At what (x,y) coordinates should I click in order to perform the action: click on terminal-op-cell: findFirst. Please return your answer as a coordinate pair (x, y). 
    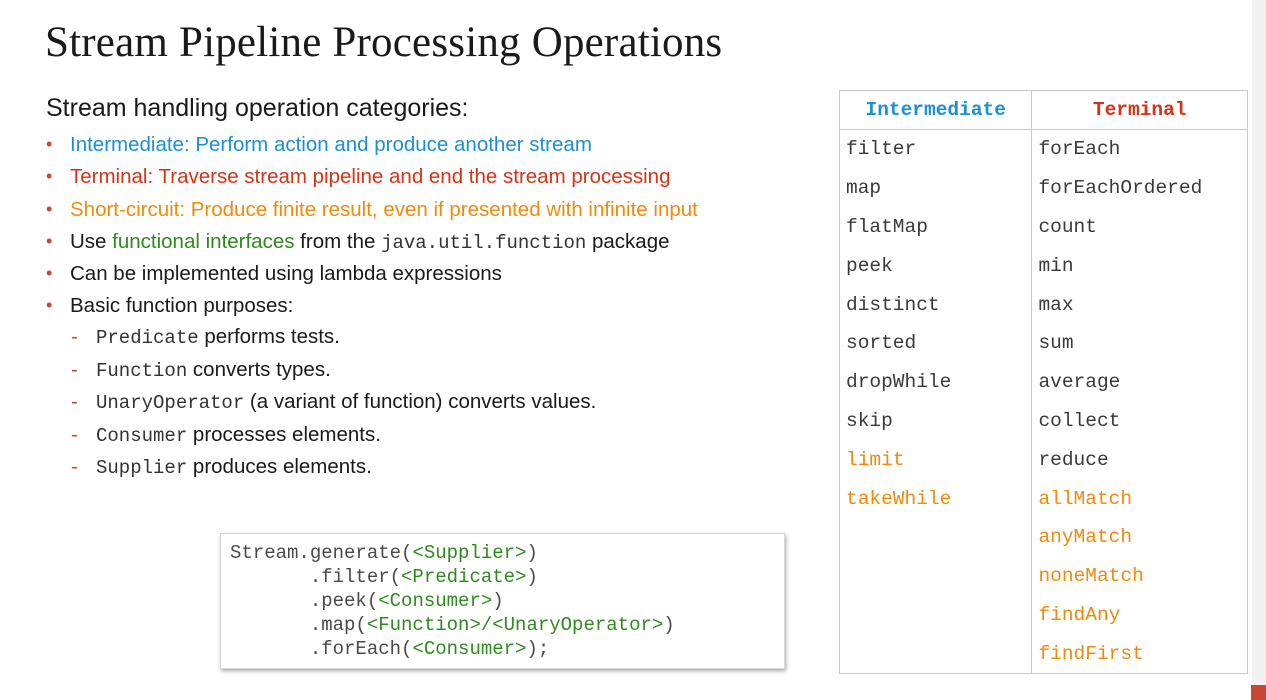
    Looking at the image, I should click on (1139, 654).